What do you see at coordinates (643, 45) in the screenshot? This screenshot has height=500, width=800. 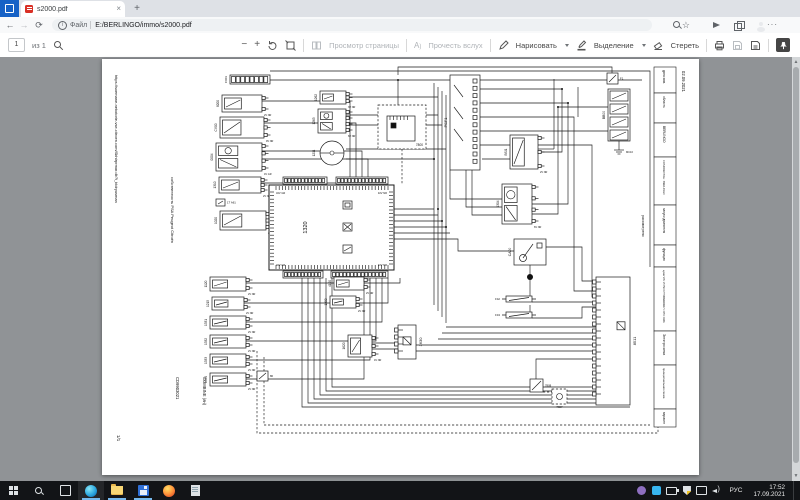 I see `highlight-options-caret-icon` at bounding box center [643, 45].